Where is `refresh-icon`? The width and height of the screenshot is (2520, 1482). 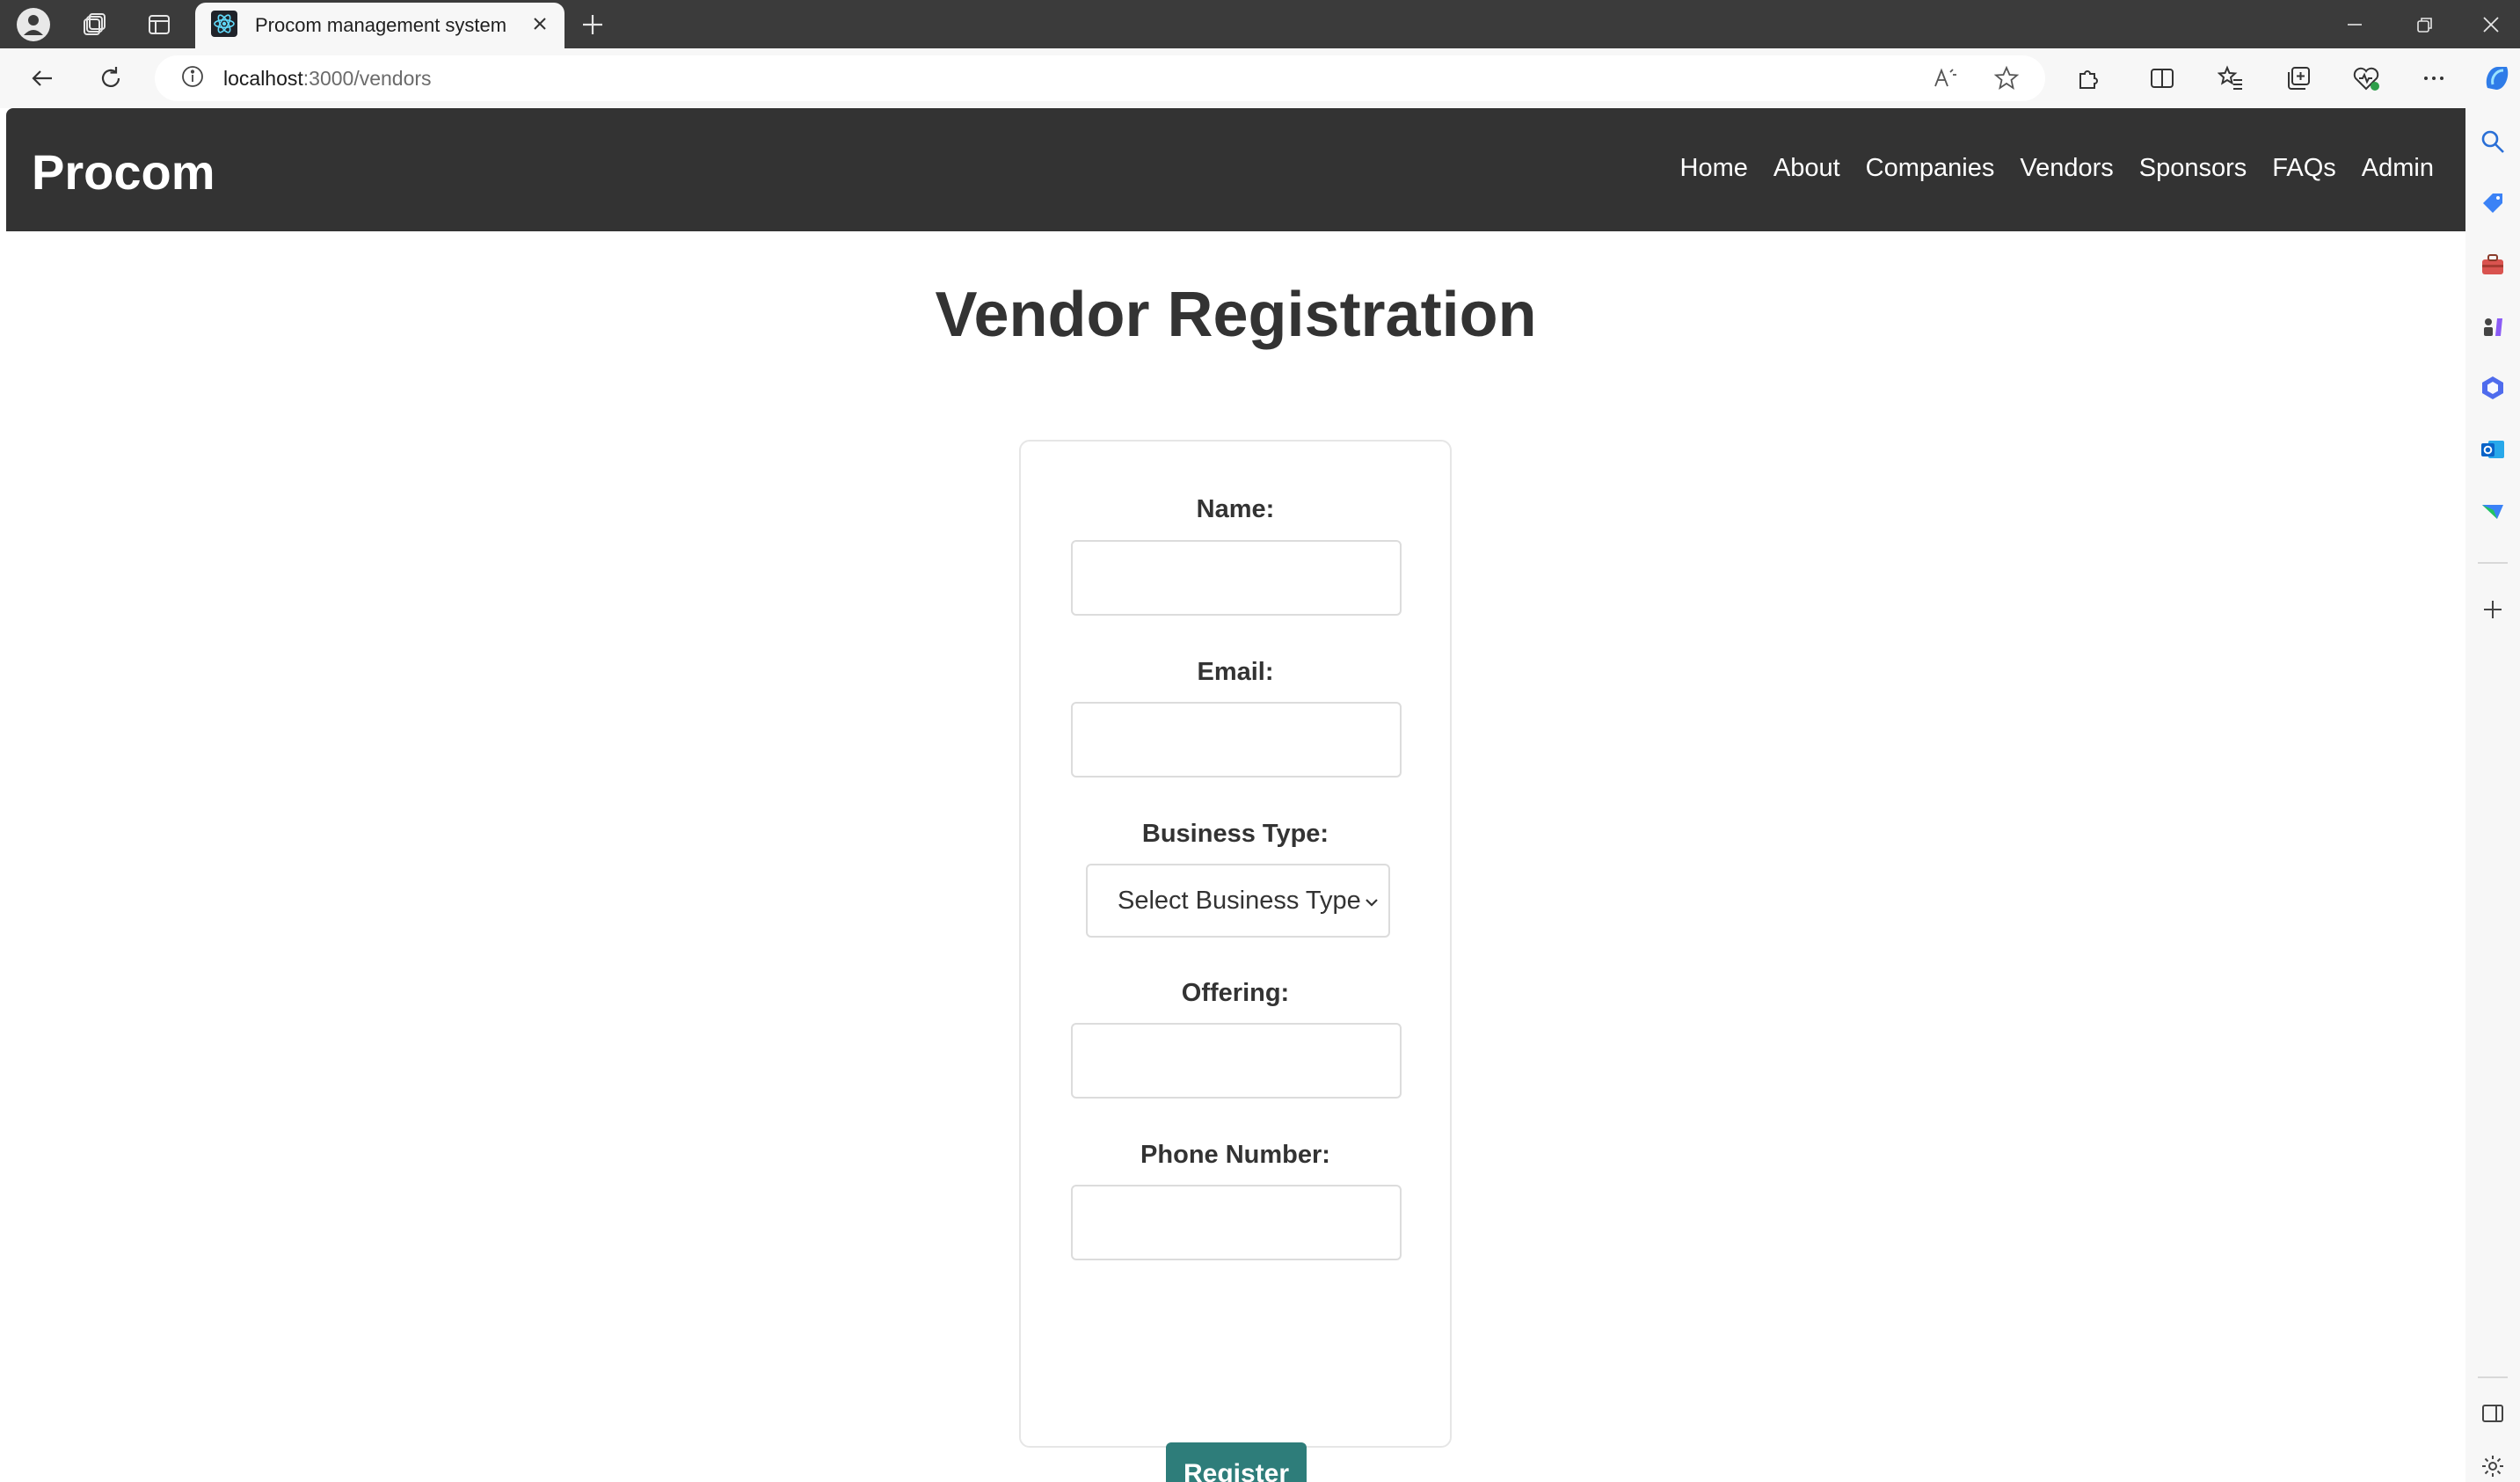
refresh-icon is located at coordinates (110, 78).